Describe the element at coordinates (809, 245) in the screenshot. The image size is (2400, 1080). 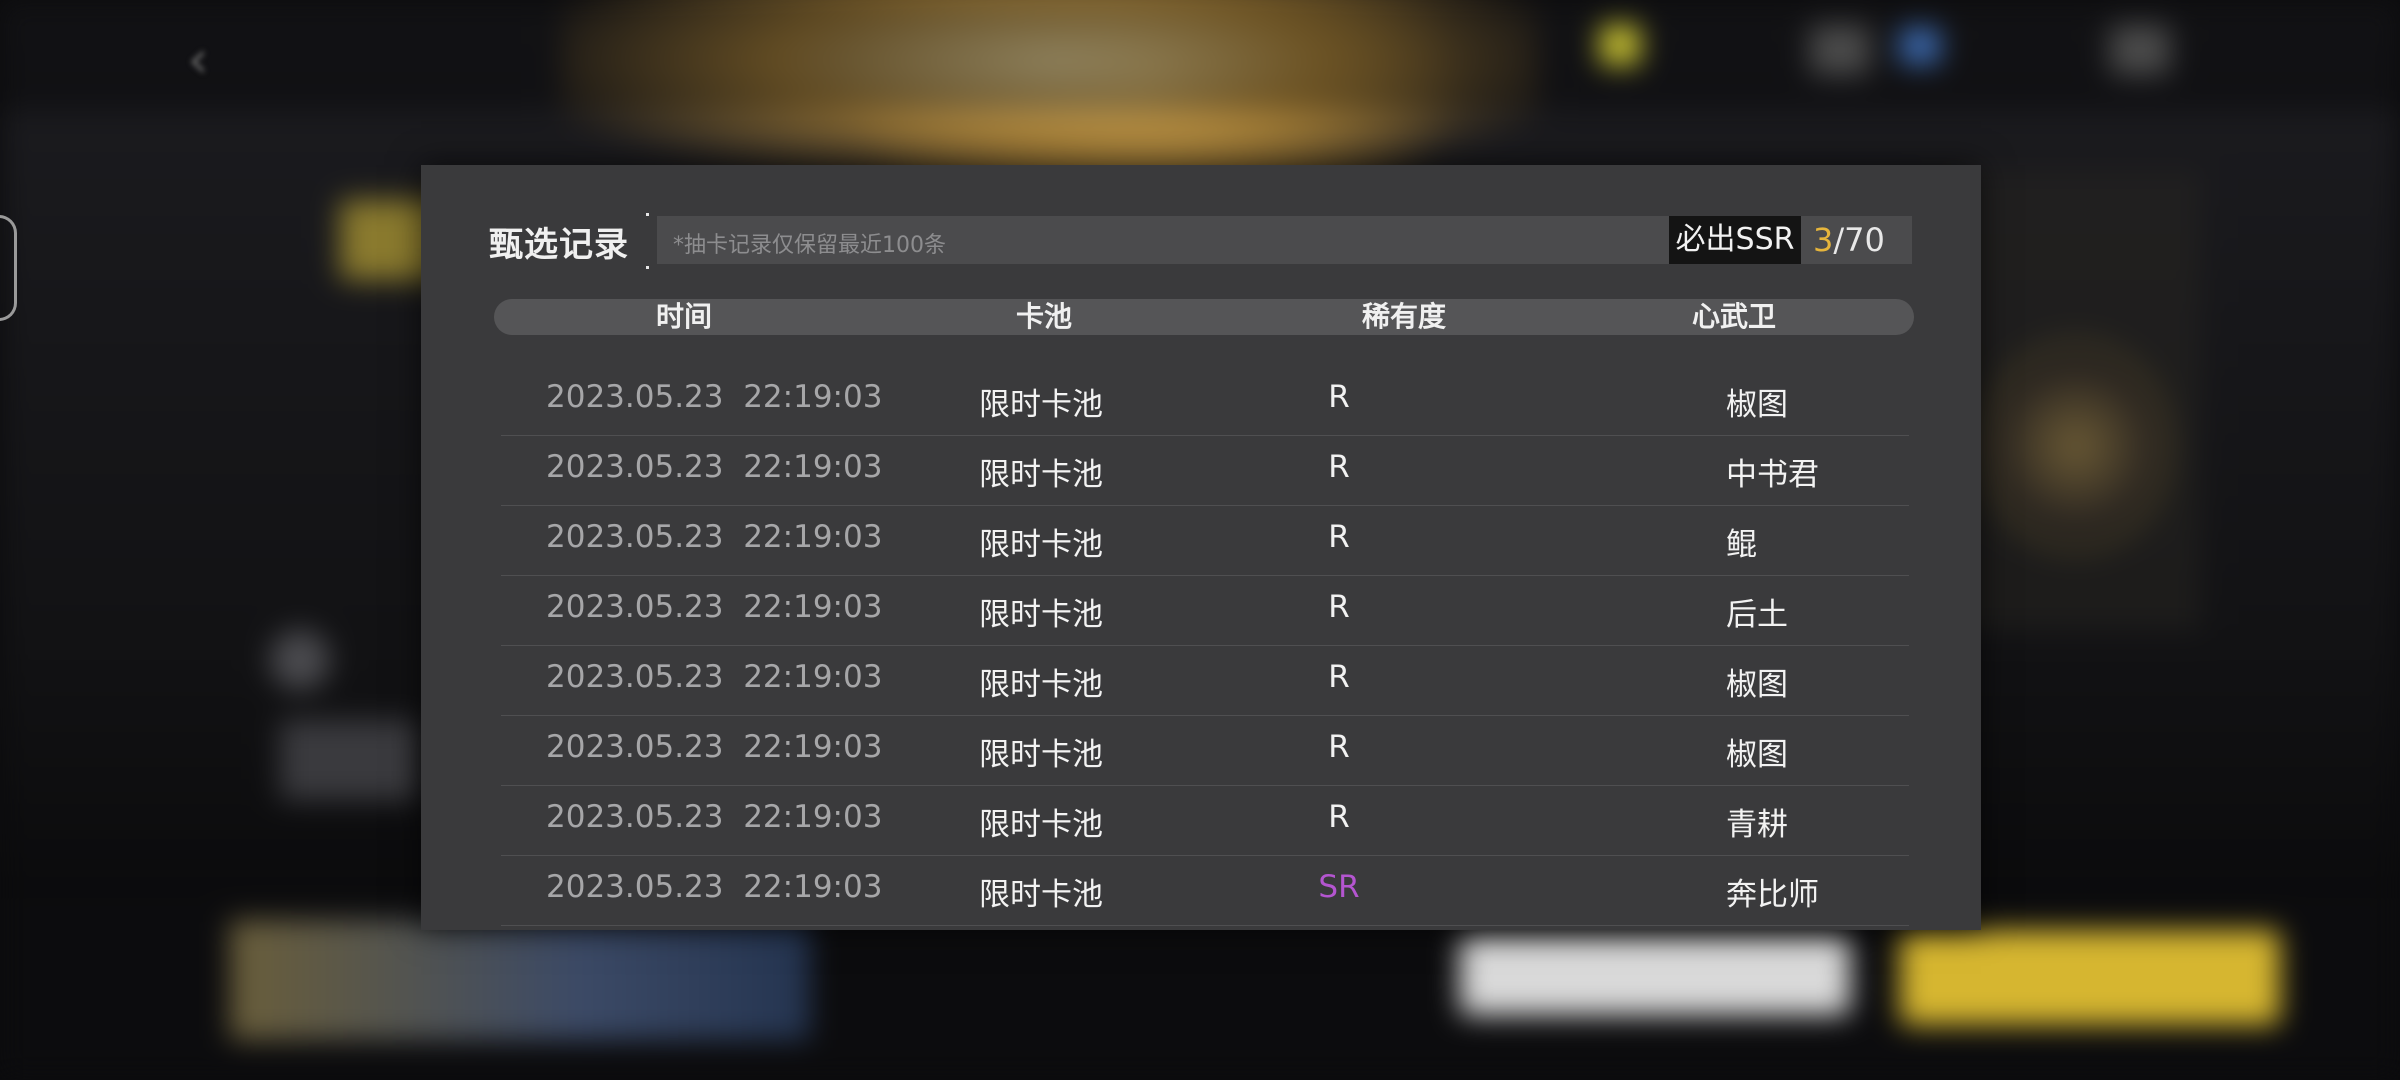
I see `notice-text: *抽卡记录仅保留最近100条` at that location.